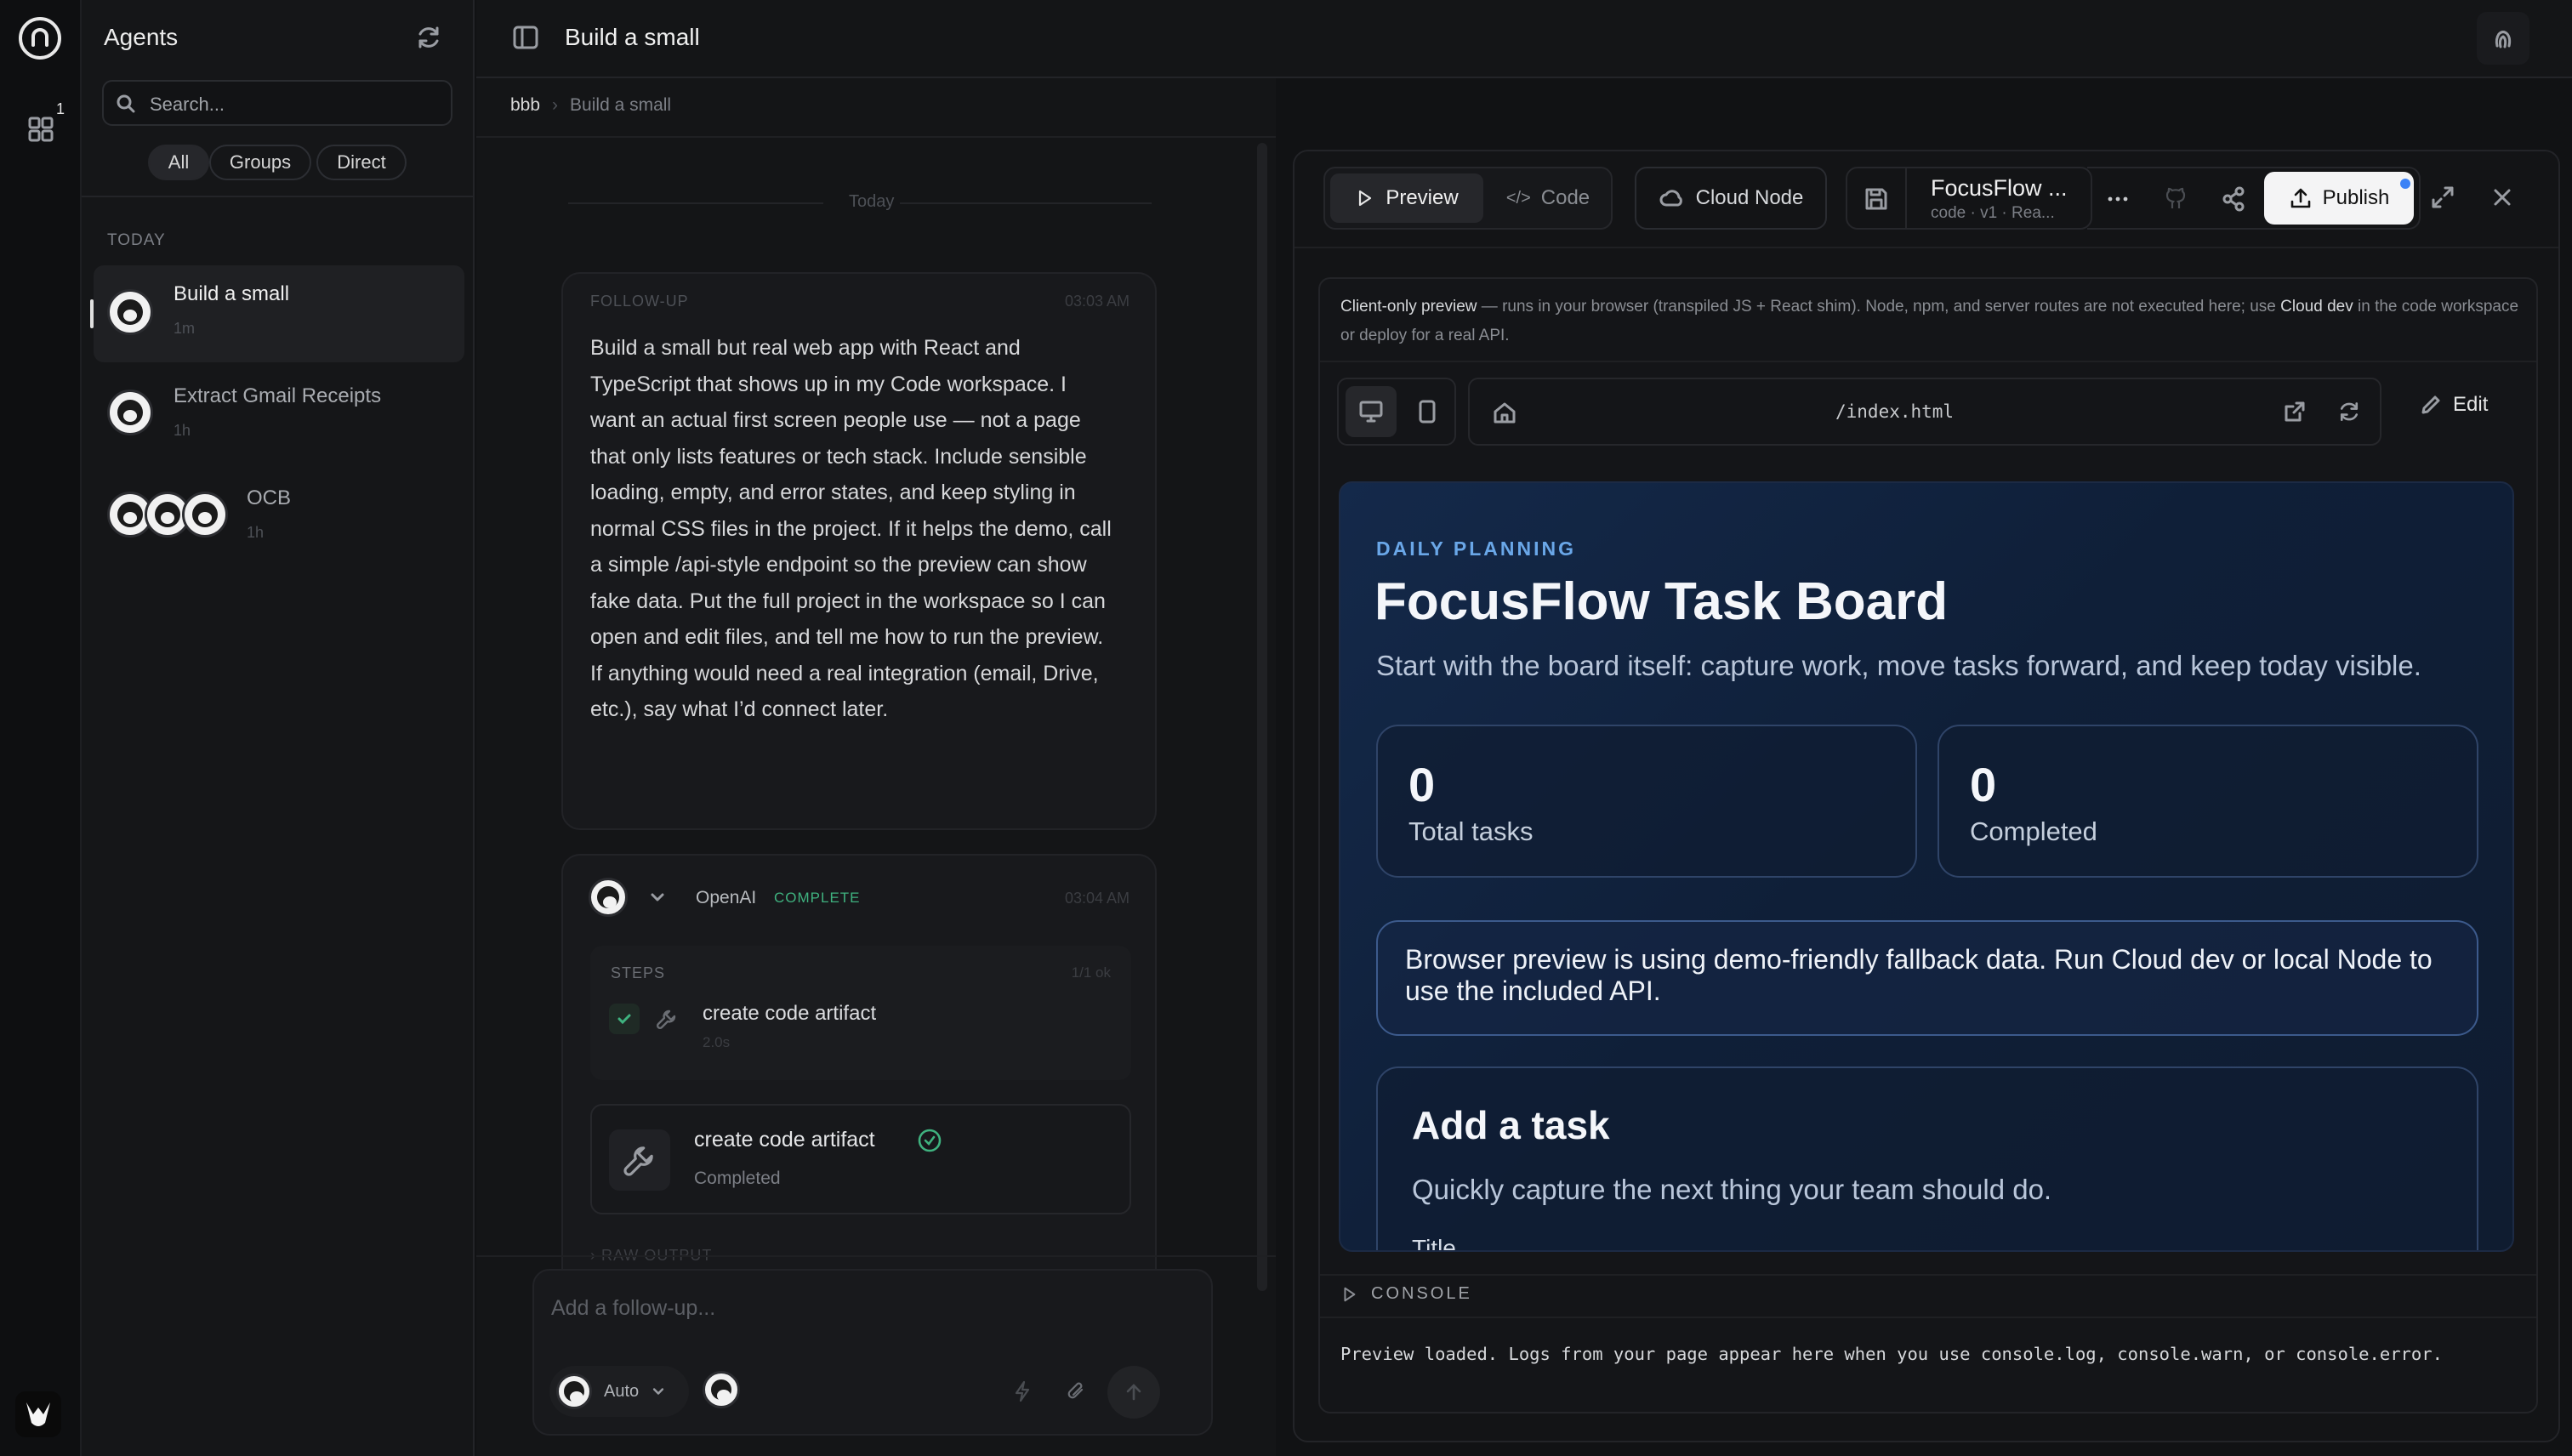 The height and width of the screenshot is (1456, 2572). Describe the element at coordinates (205, 514) in the screenshot. I see `avatar` at that location.